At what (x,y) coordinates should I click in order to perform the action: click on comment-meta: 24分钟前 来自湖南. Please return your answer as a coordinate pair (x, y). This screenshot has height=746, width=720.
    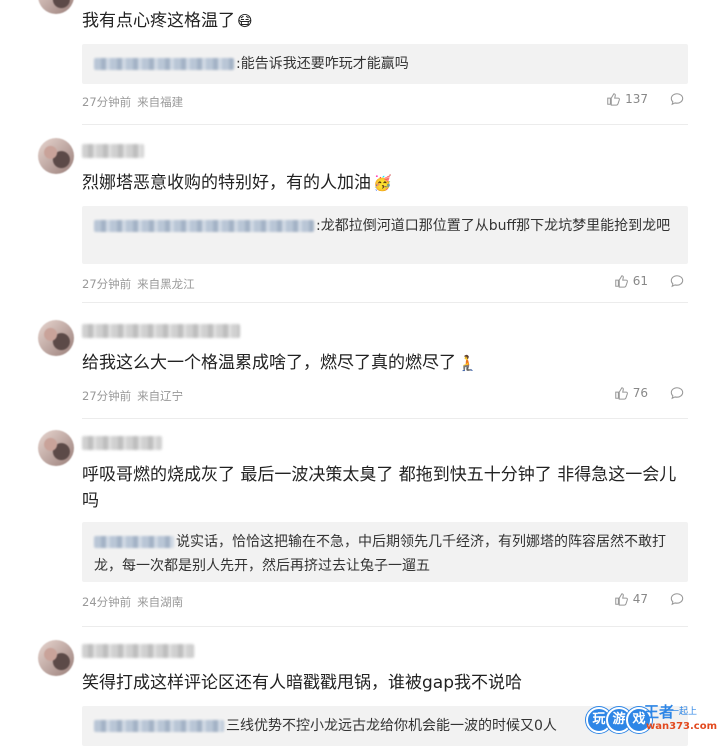
    Looking at the image, I should click on (132, 602).